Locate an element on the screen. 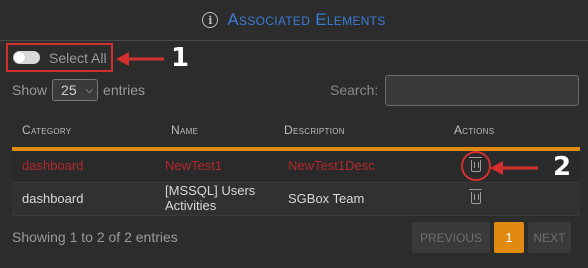  pagination: PREVIOUS 1 NEXT is located at coordinates (491, 237).